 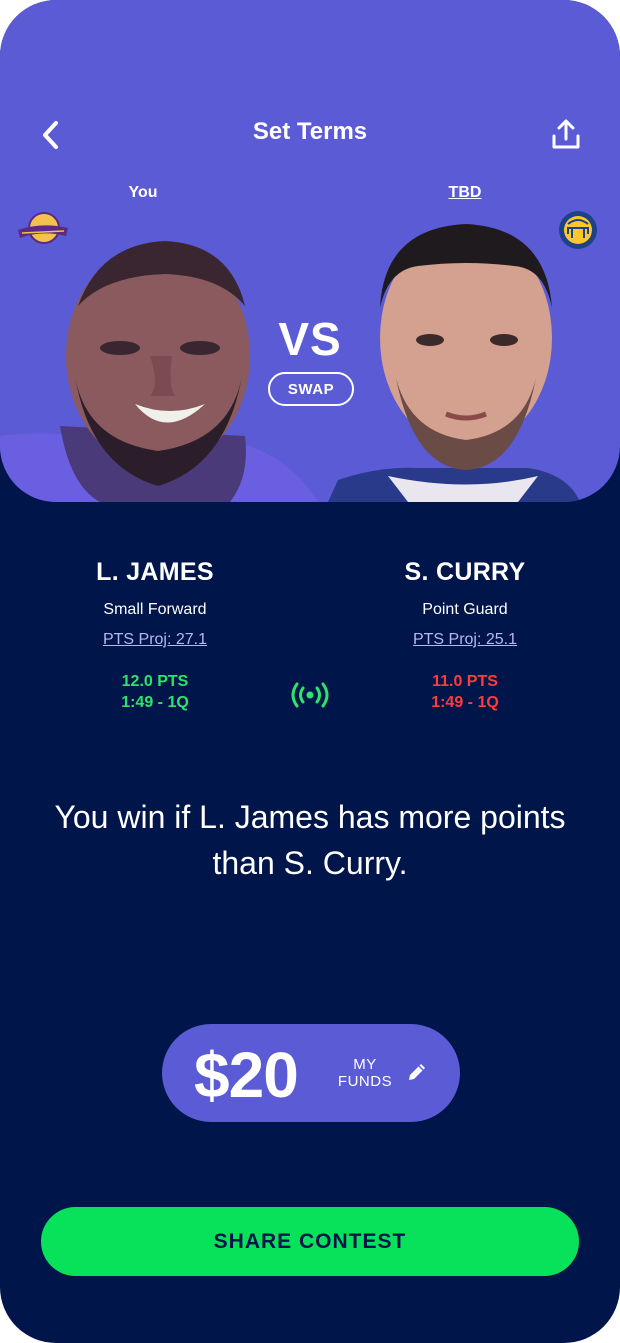 What do you see at coordinates (155, 640) in the screenshot?
I see `left-player-projection-link: PTS Proj: 27.1` at bounding box center [155, 640].